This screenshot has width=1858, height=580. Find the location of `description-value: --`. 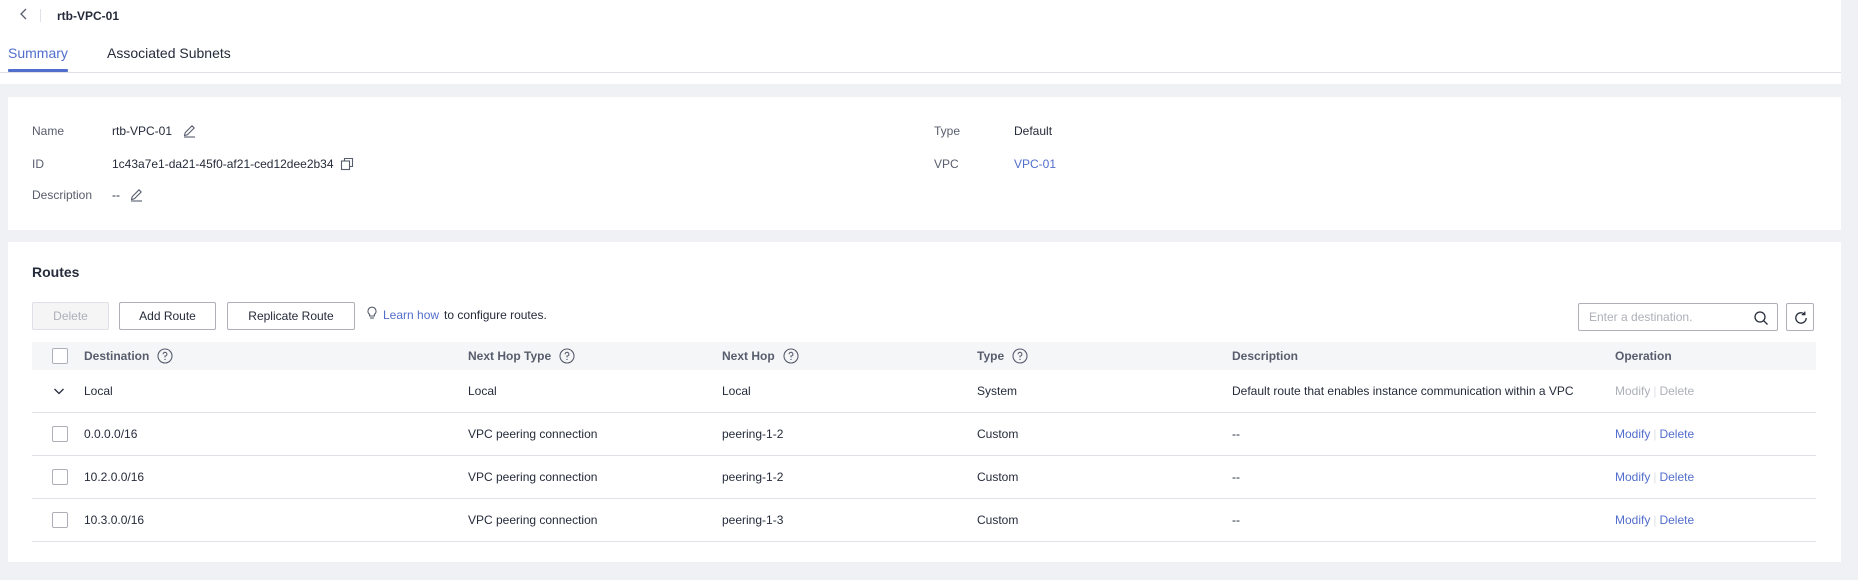

description-value: -- is located at coordinates (116, 195).